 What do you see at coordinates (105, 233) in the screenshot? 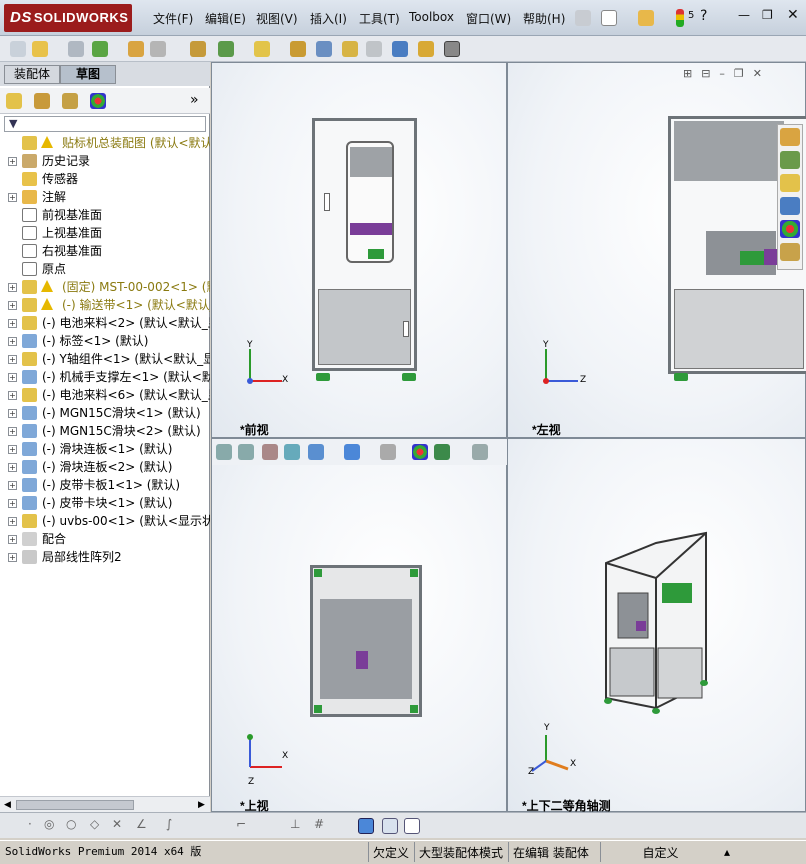
I see `tree-item: 上视基准面` at bounding box center [105, 233].